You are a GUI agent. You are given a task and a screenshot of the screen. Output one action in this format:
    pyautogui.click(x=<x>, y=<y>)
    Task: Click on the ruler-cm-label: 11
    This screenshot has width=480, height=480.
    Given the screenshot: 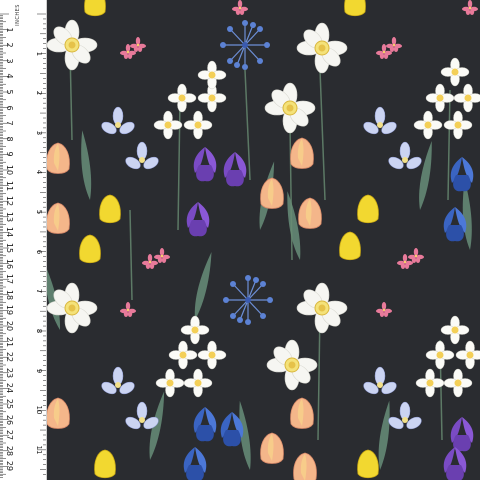 What is the action you would take?
    pyautogui.click(x=9, y=185)
    